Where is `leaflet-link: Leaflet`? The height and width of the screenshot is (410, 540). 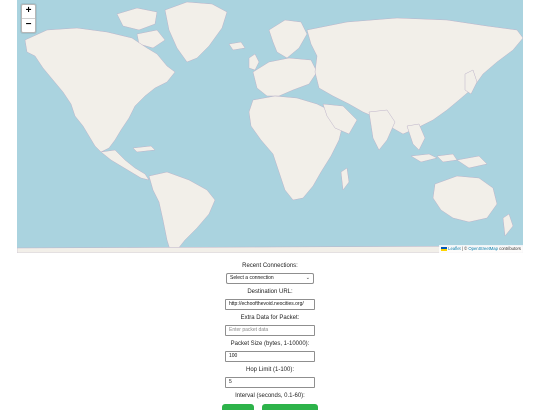
leaflet-link: Leaflet is located at coordinates (454, 248).